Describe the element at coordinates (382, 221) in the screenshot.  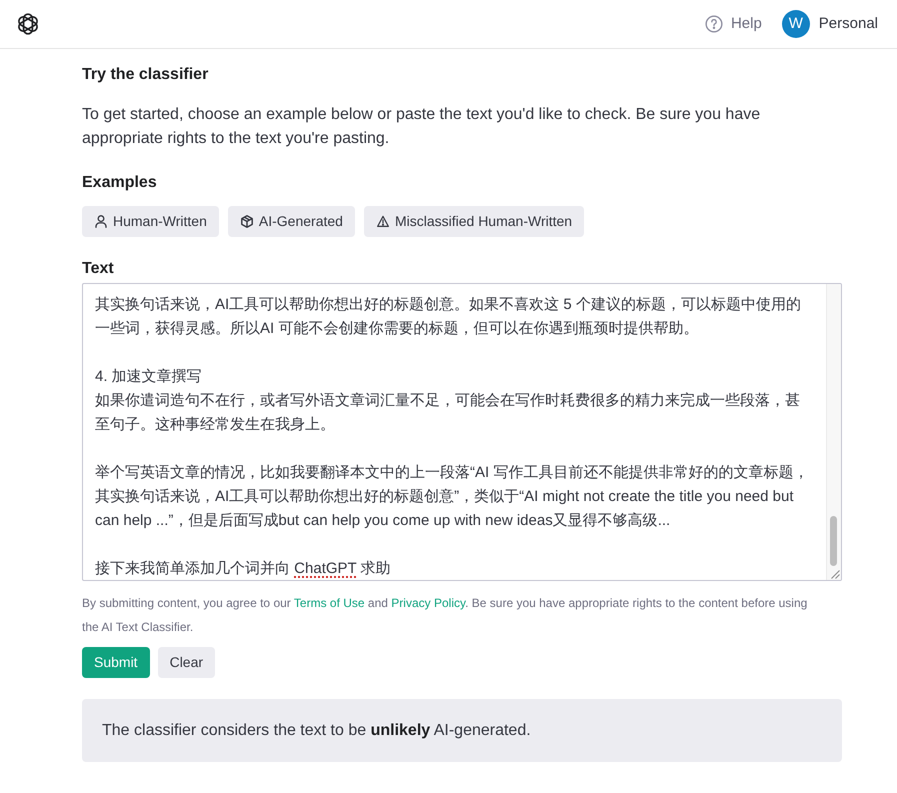
I see `warning-icon` at that location.